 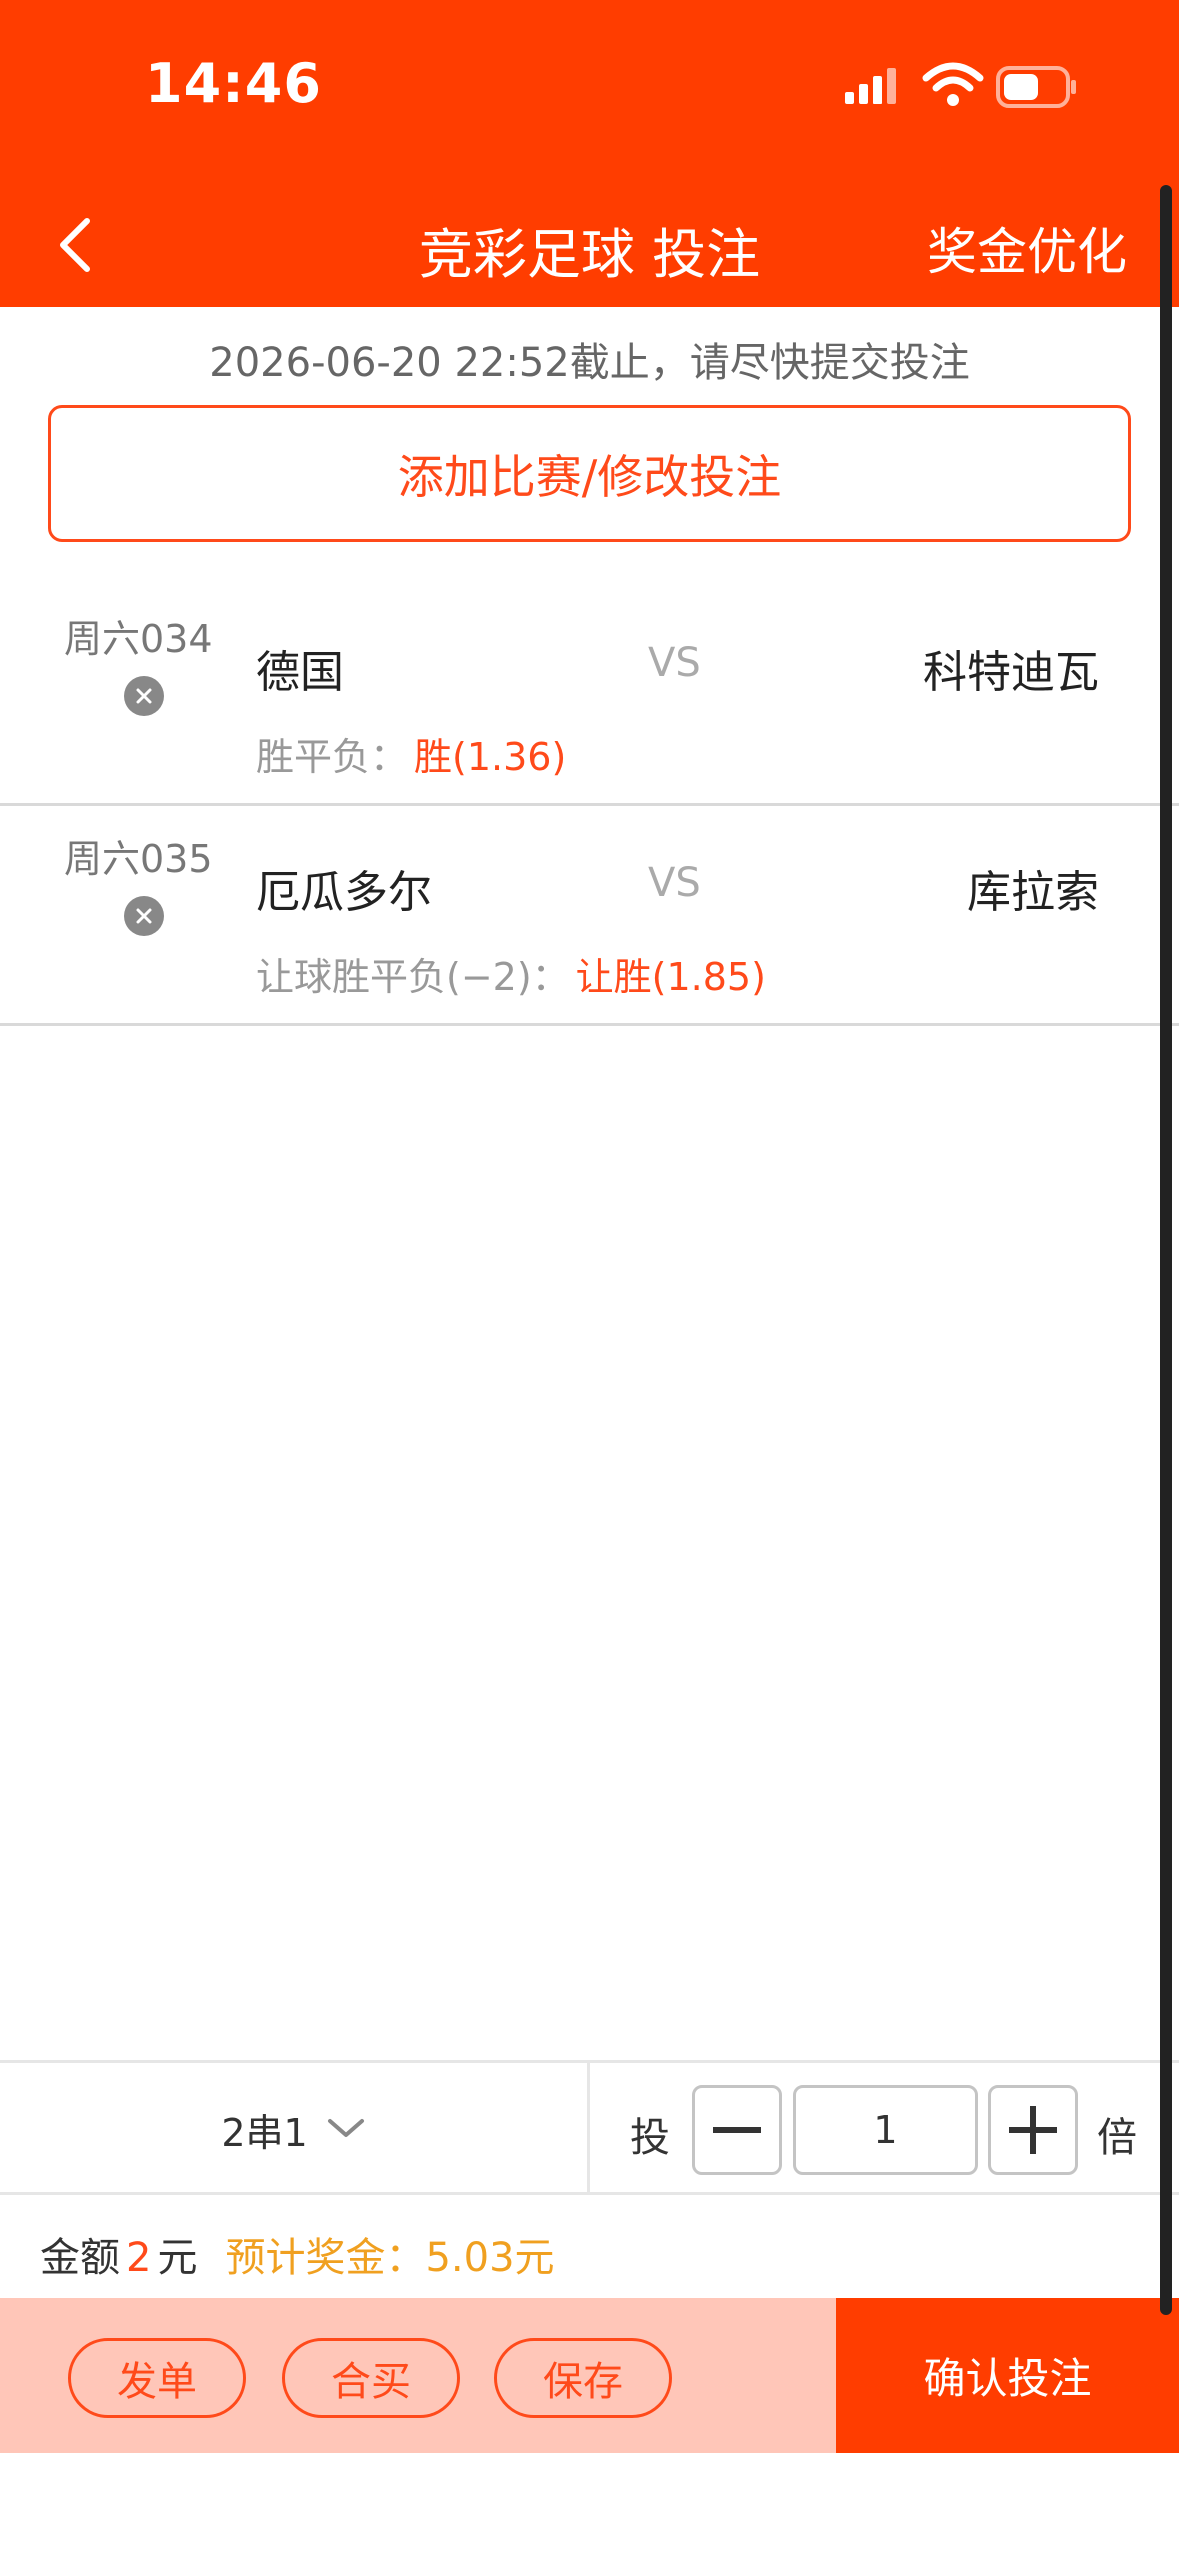 I want to click on bet-pick: 胜(1.36), so click(x=490, y=757).